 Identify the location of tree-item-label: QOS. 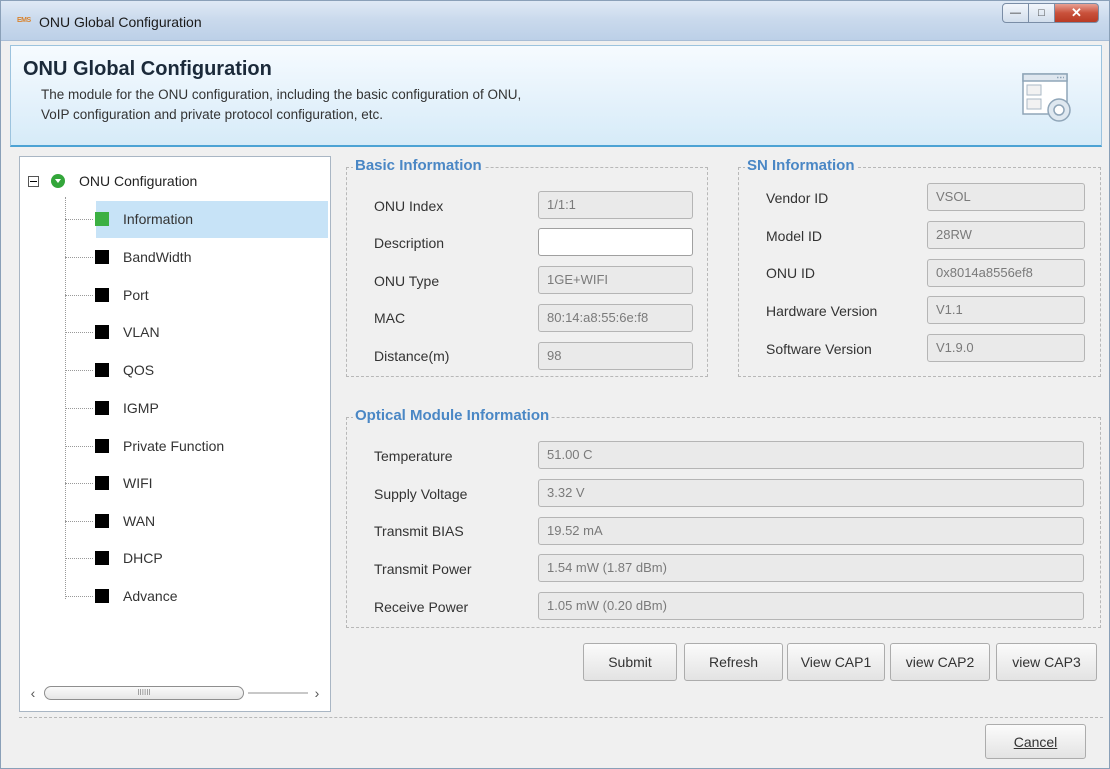
(139, 370).